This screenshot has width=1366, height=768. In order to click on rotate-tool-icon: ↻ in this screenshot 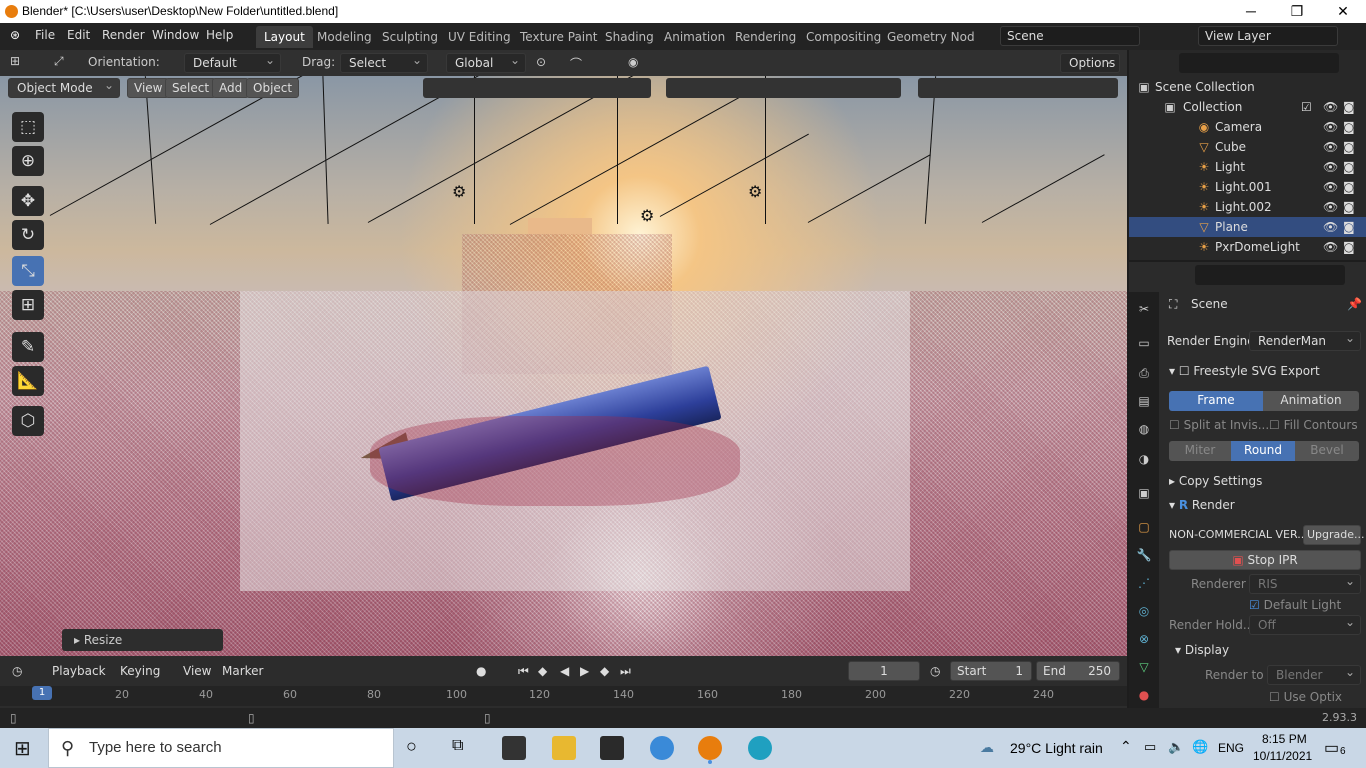, I will do `click(28, 235)`.